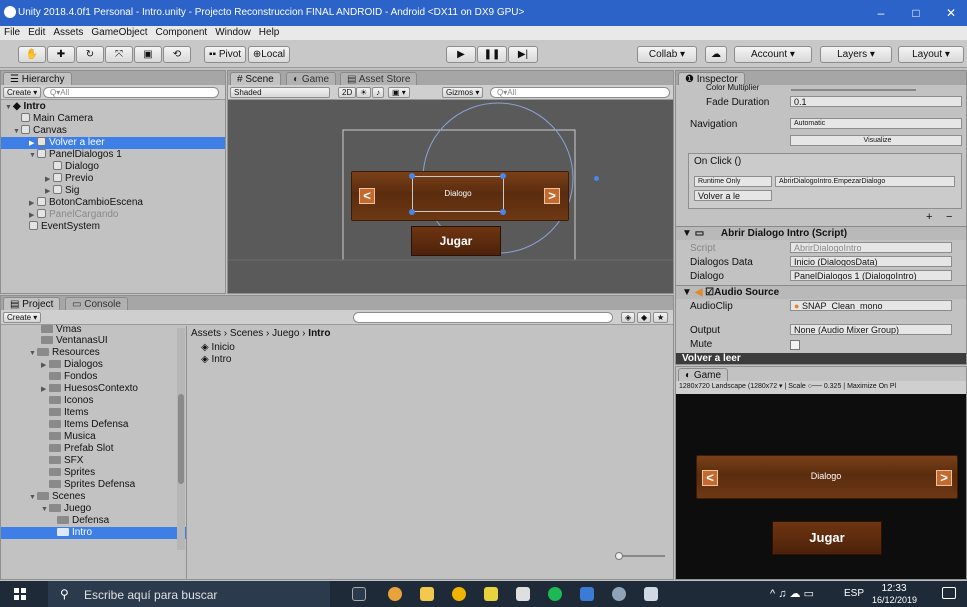  Describe the element at coordinates (177, 54) in the screenshot. I see `transform-tool-icon: ⟲` at that location.